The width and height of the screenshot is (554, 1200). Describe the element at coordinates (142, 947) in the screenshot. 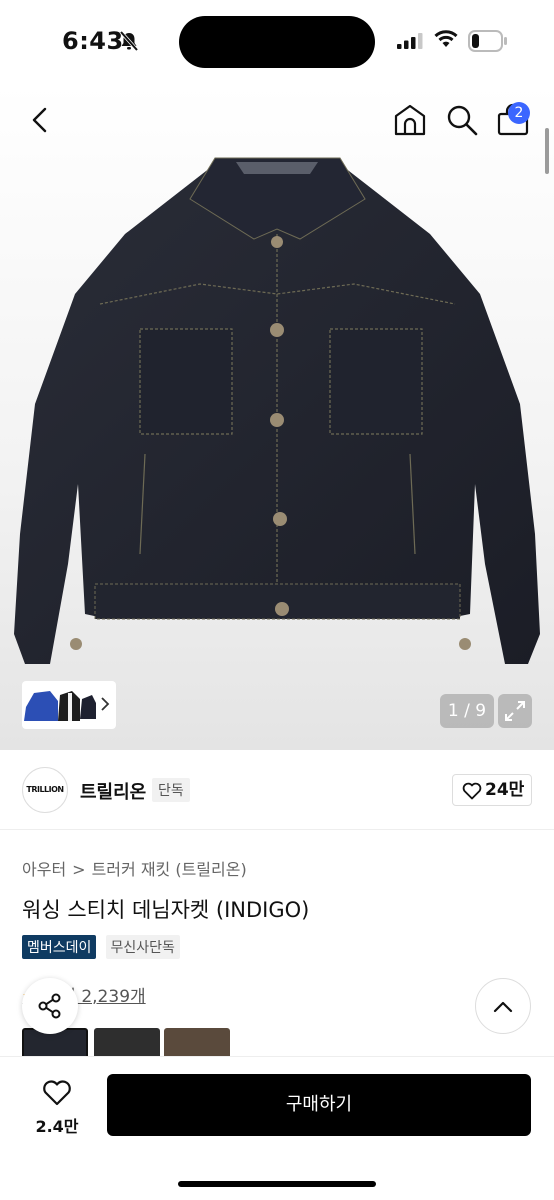

I see `tag-musinsa-exclusive: 무신사단독` at that location.